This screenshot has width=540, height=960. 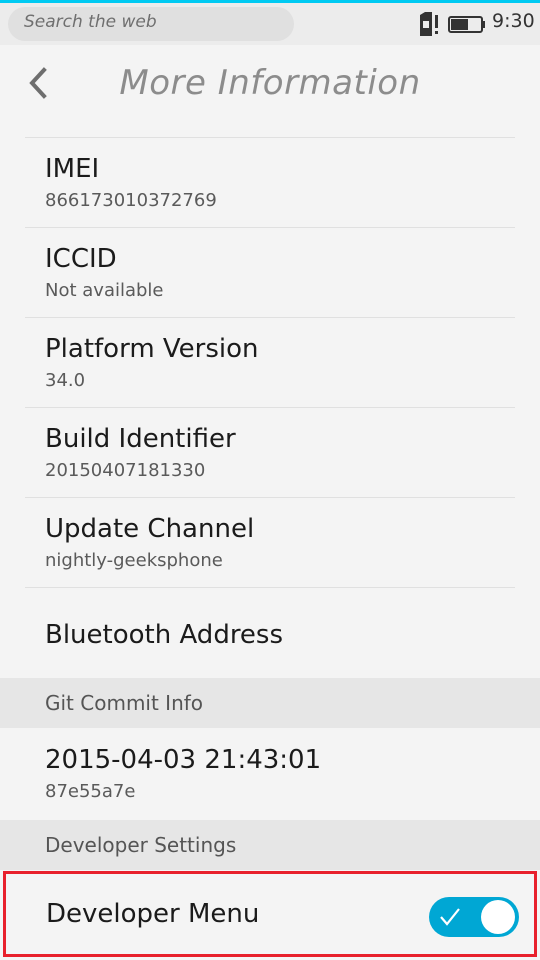 I want to click on list-item-value: 34.0, so click(x=65, y=380).